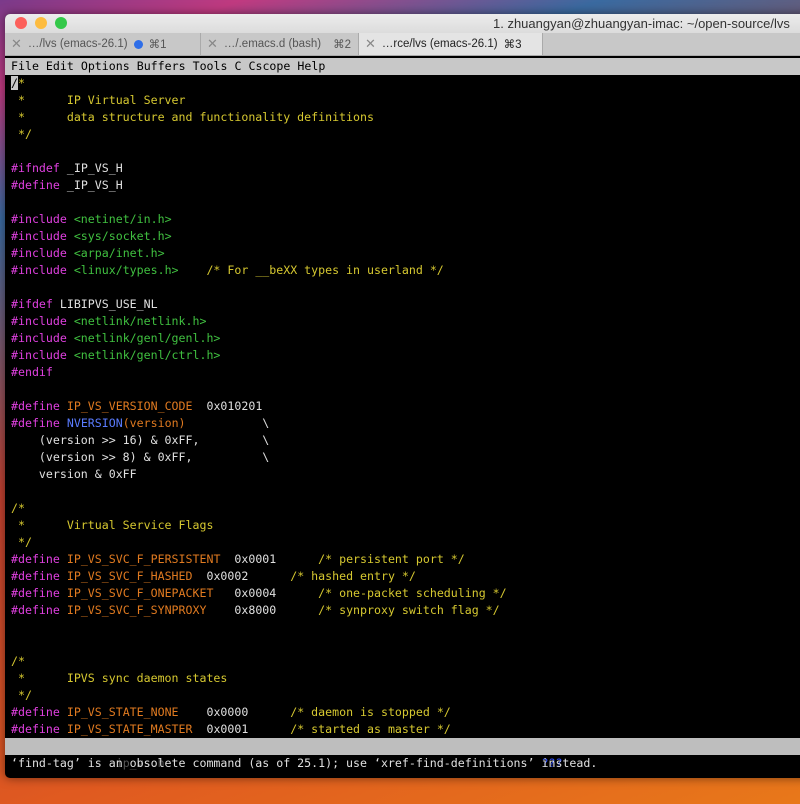  What do you see at coordinates (25, 66) in the screenshot?
I see `menu-file: File` at bounding box center [25, 66].